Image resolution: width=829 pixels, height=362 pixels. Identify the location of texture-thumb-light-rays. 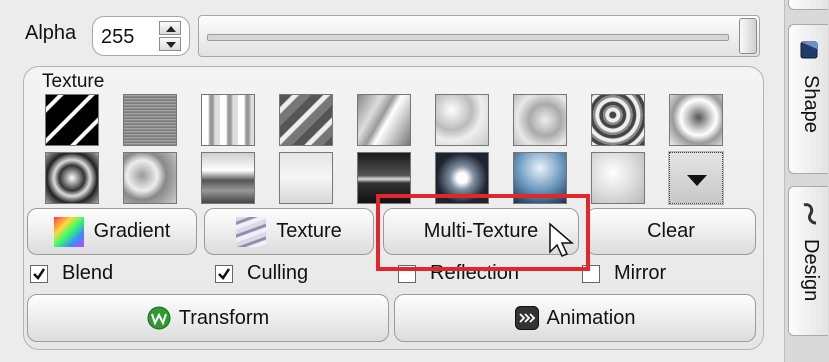
(384, 120).